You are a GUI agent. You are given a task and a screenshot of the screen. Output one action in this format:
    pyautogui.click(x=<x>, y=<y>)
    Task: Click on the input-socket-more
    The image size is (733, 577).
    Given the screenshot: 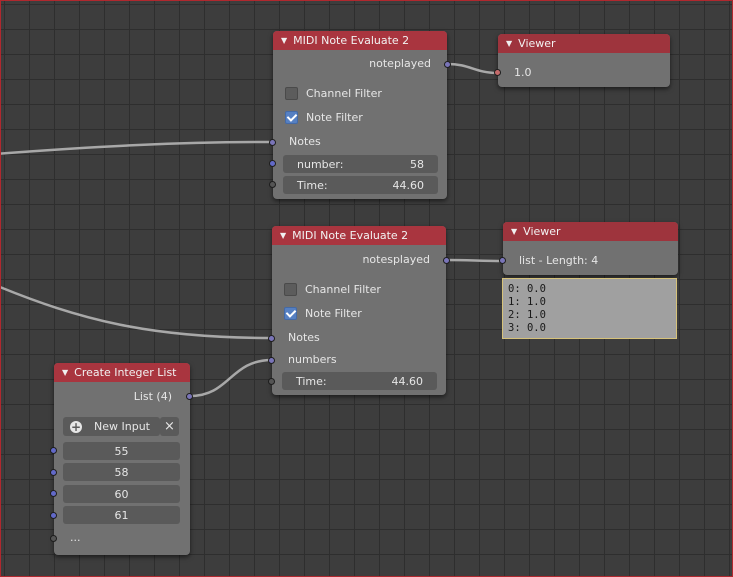 What is the action you would take?
    pyautogui.click(x=53, y=538)
    